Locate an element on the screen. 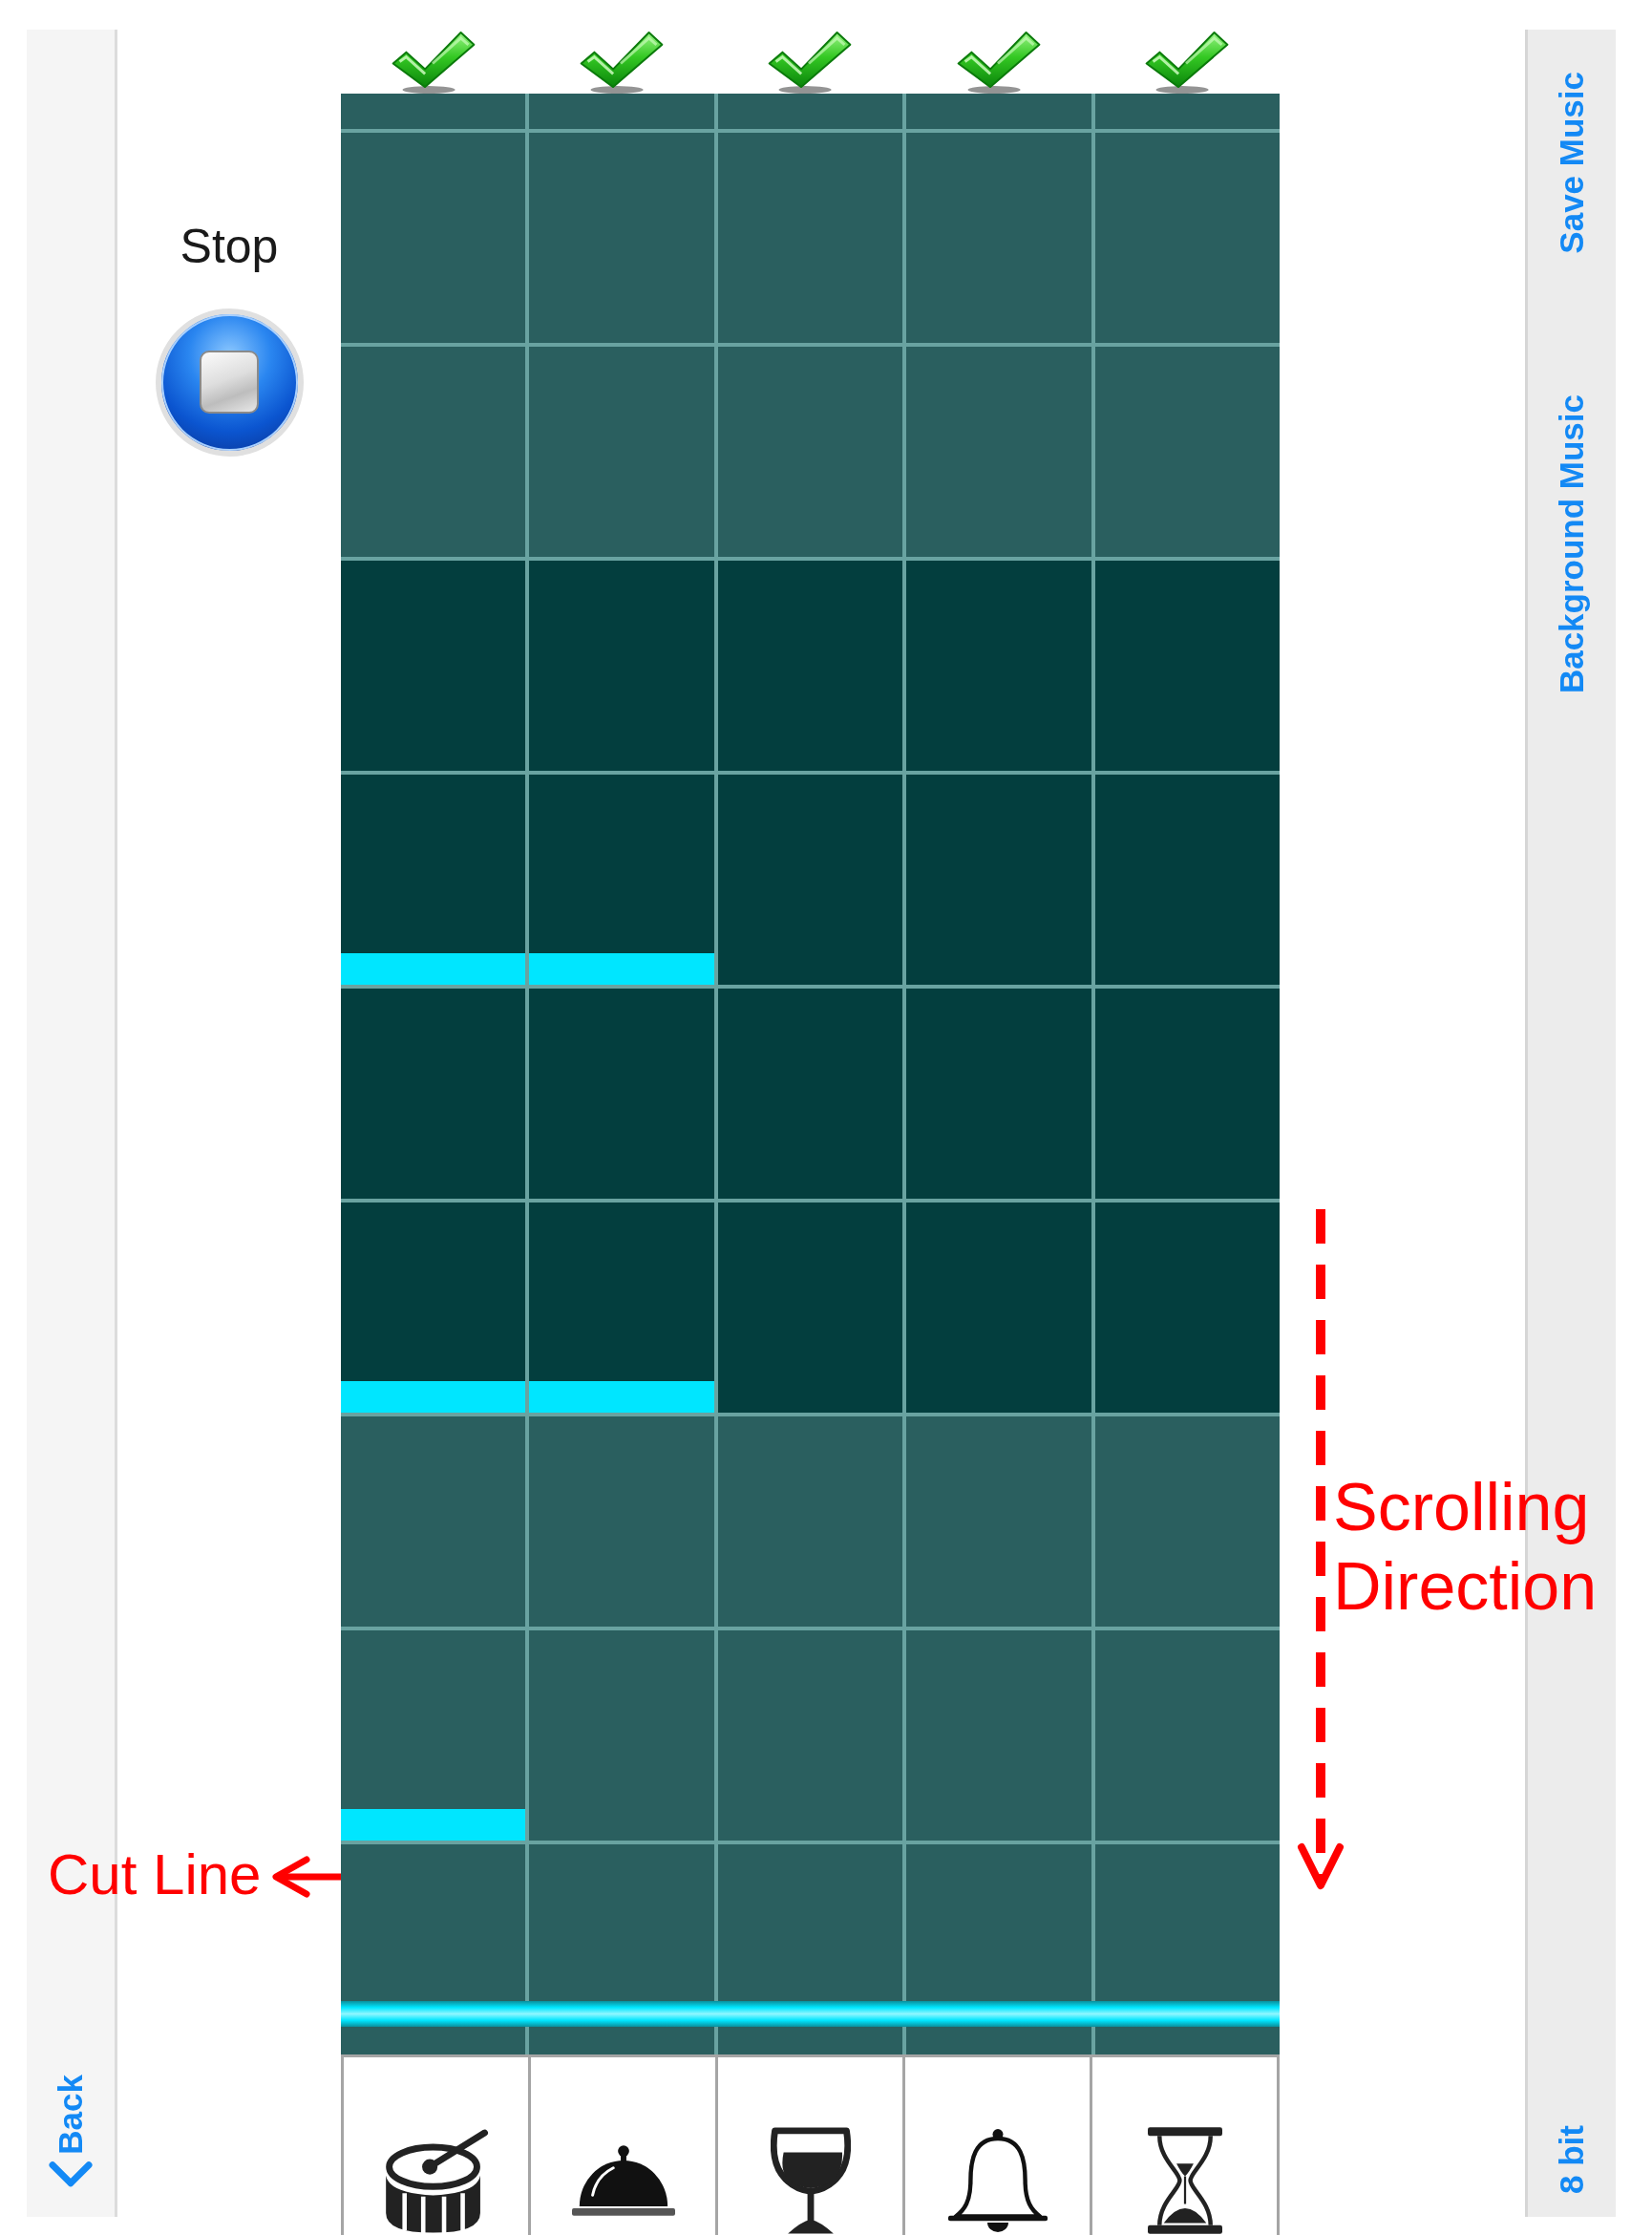 The height and width of the screenshot is (2235, 1652). cut-line-label: Cut Line is located at coordinates (155, 1875).